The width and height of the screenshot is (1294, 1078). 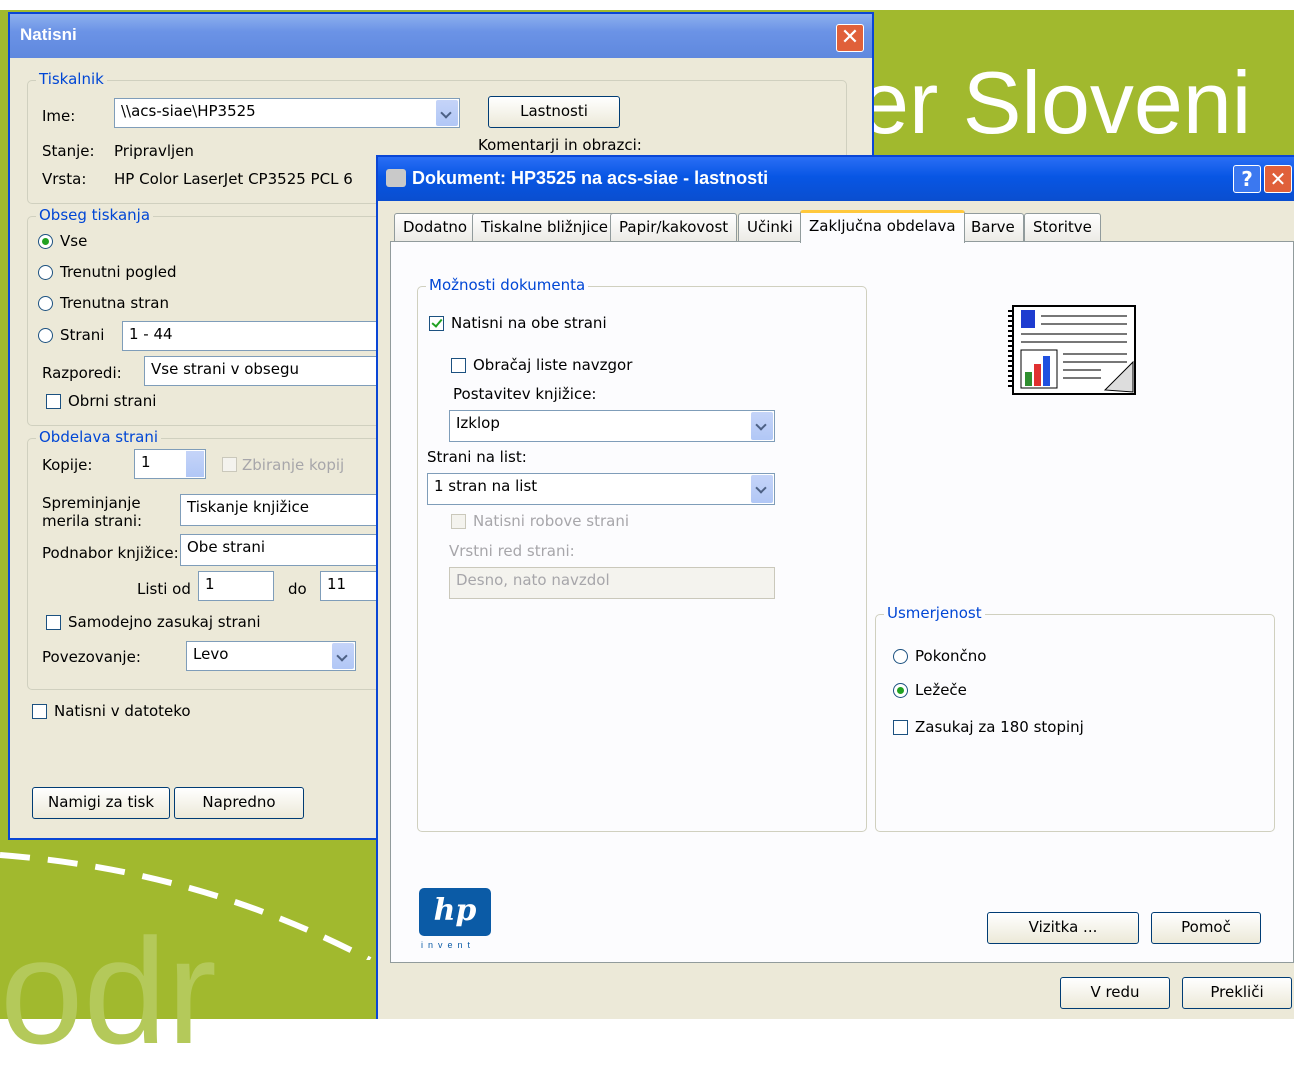 What do you see at coordinates (900, 690) in the screenshot?
I see `landscape-radio` at bounding box center [900, 690].